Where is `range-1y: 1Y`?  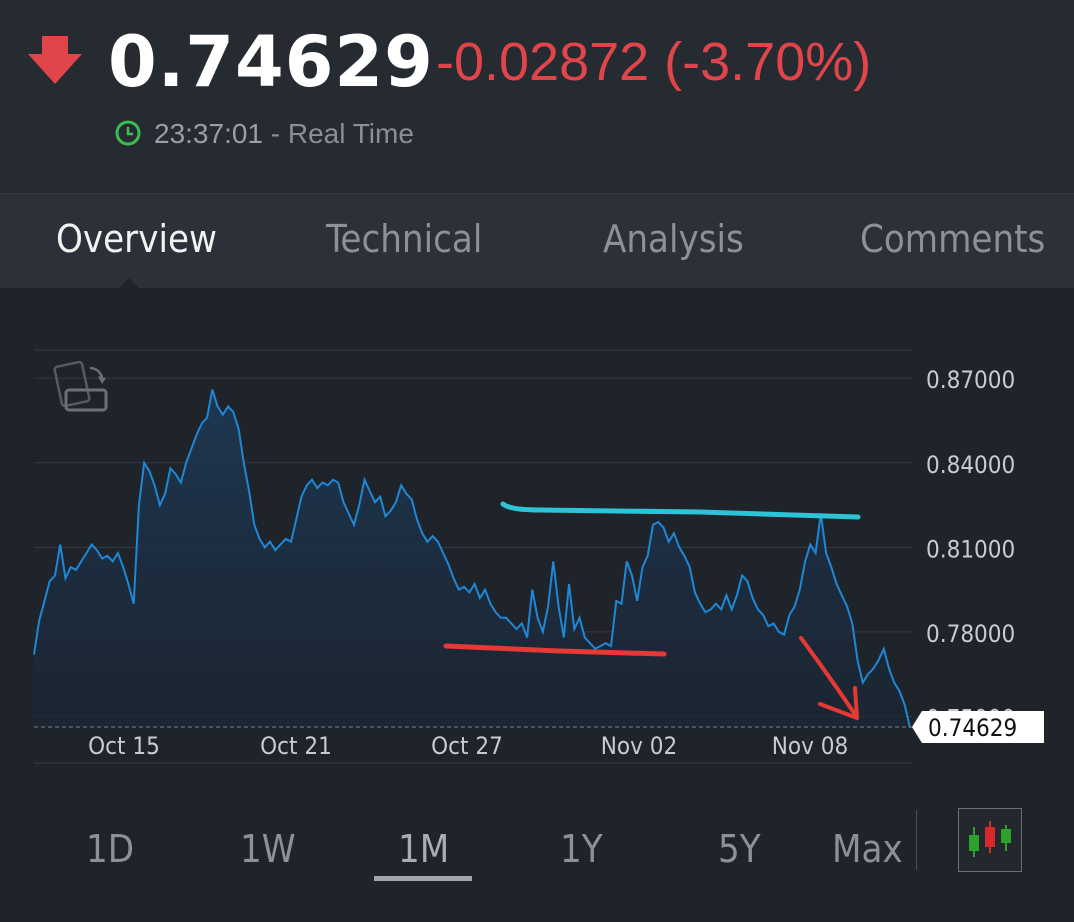 range-1y: 1Y is located at coordinates (581, 849).